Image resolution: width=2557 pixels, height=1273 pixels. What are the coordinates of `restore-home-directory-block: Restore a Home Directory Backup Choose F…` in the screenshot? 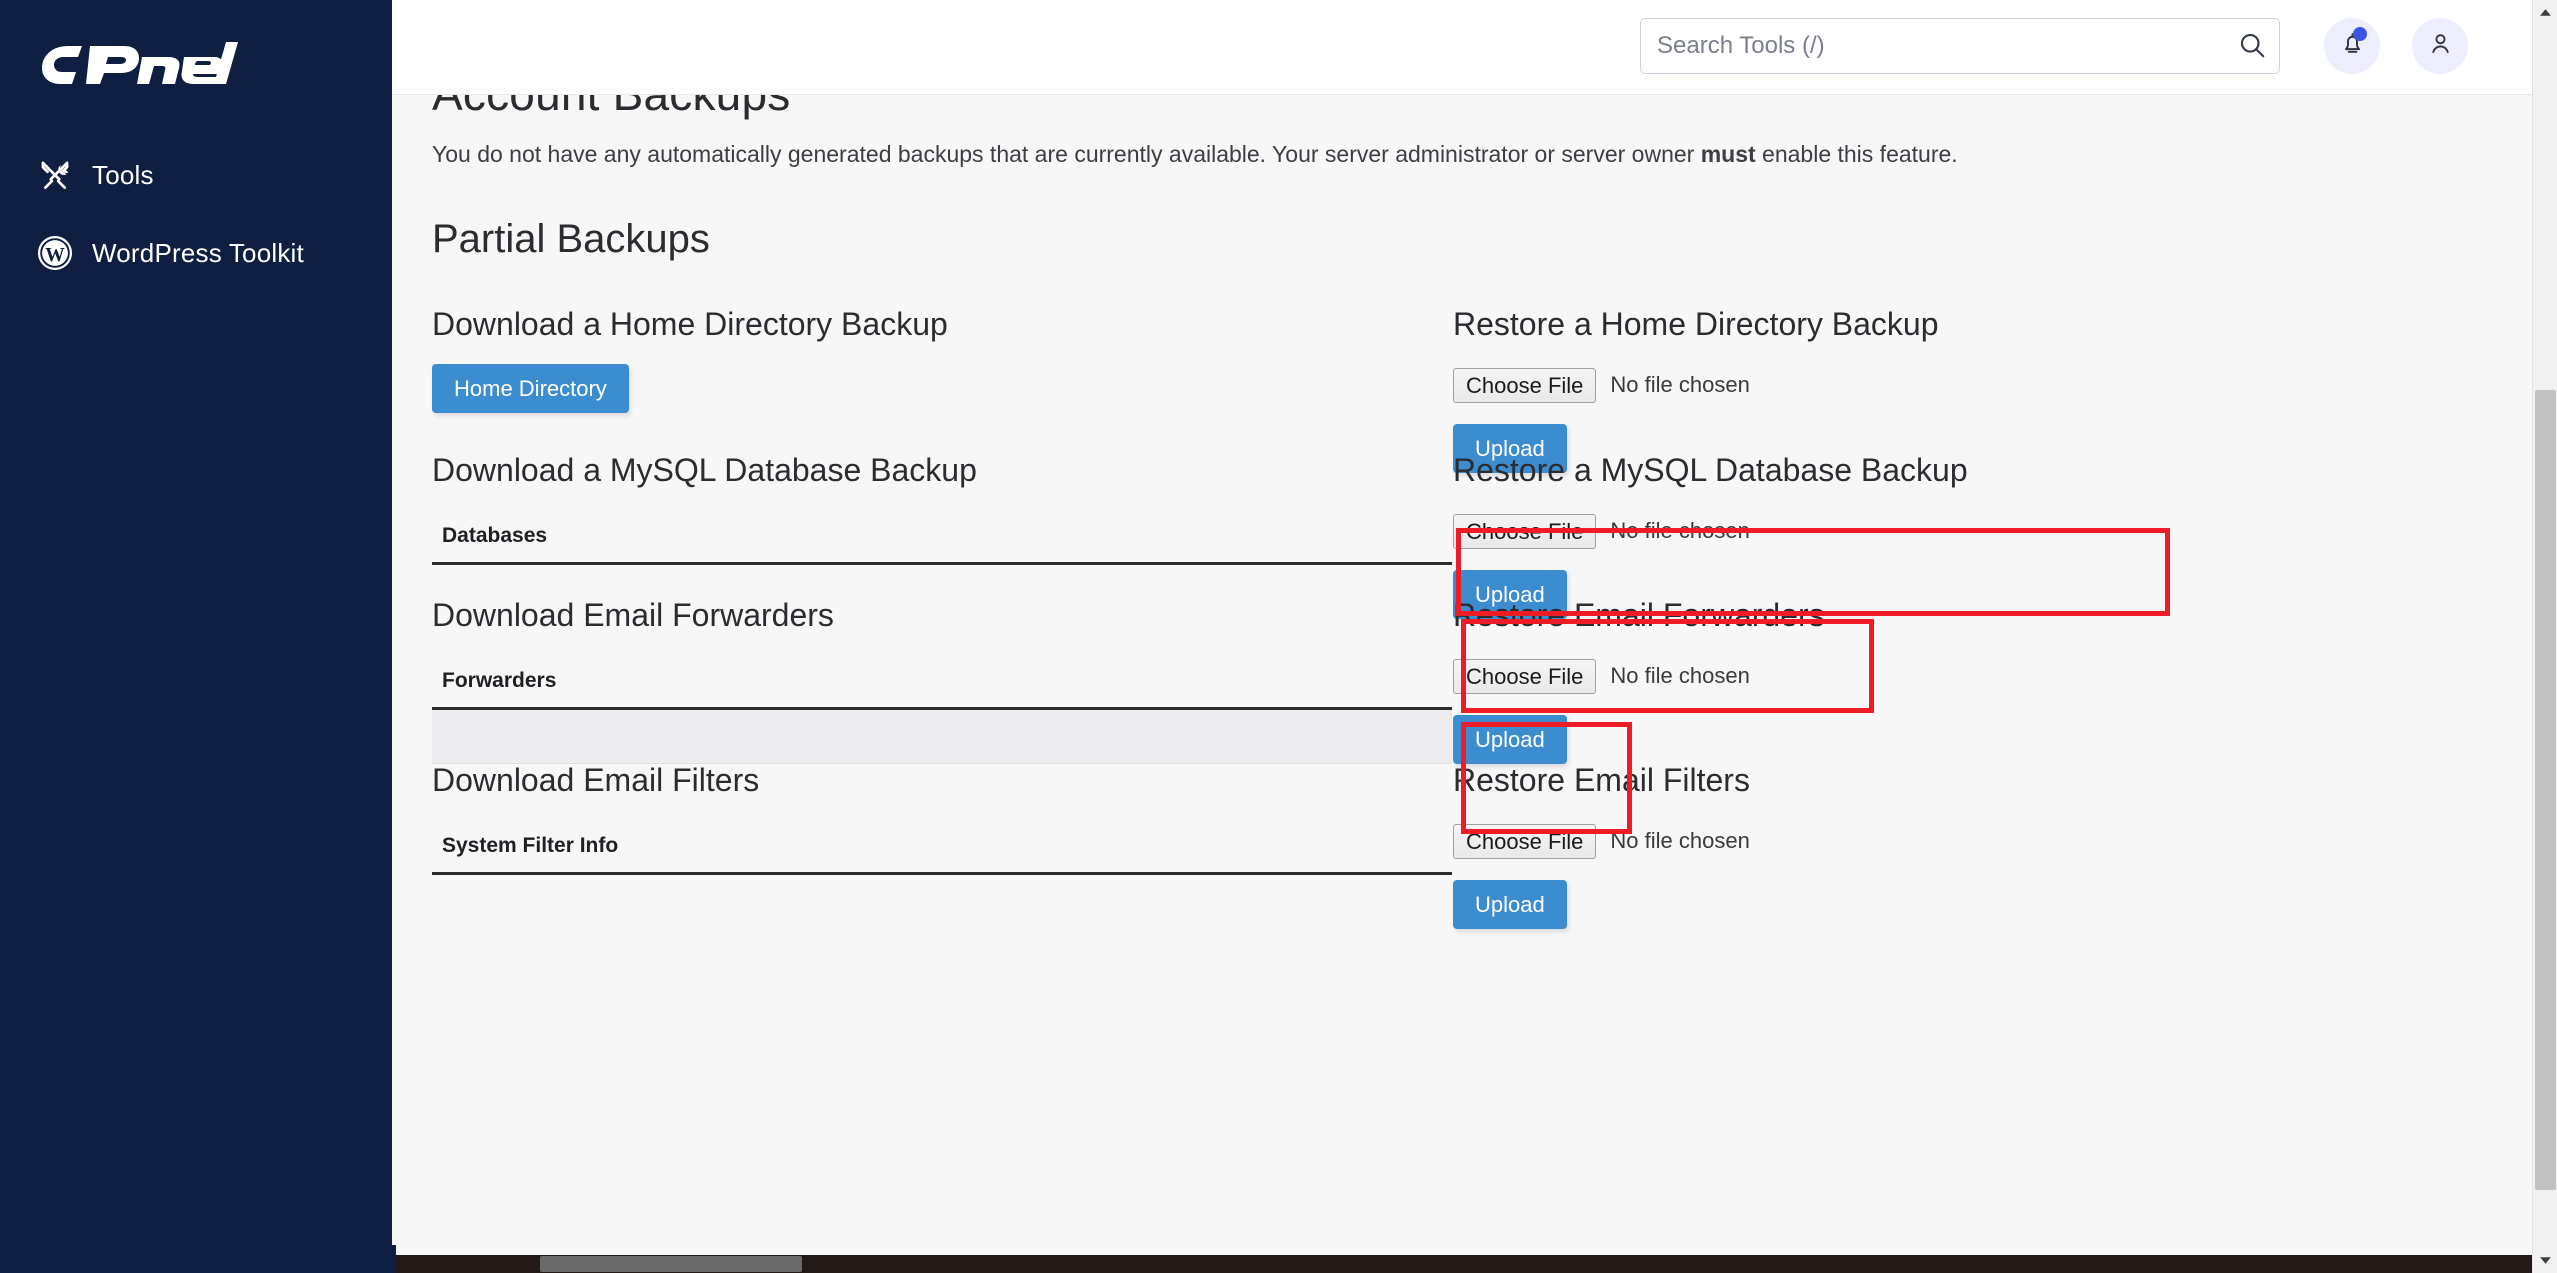 It's located at (1963, 390).